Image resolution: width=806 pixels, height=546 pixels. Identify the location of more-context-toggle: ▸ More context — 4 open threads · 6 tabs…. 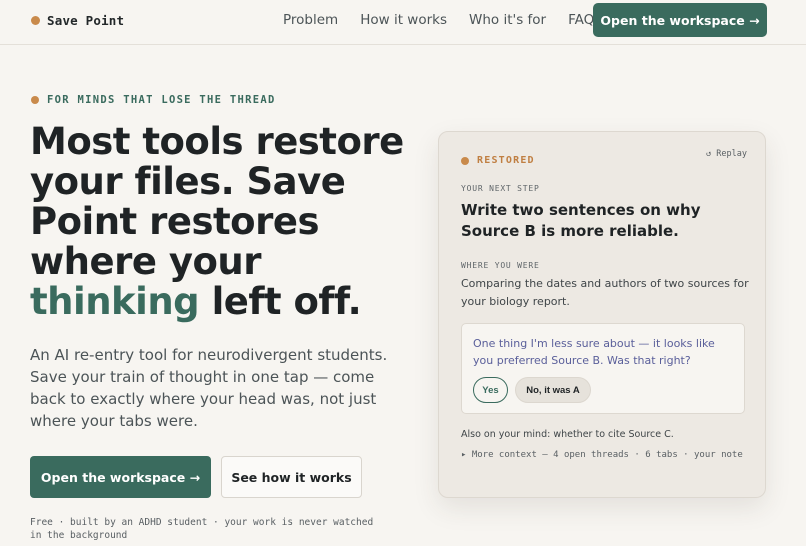
(606, 455).